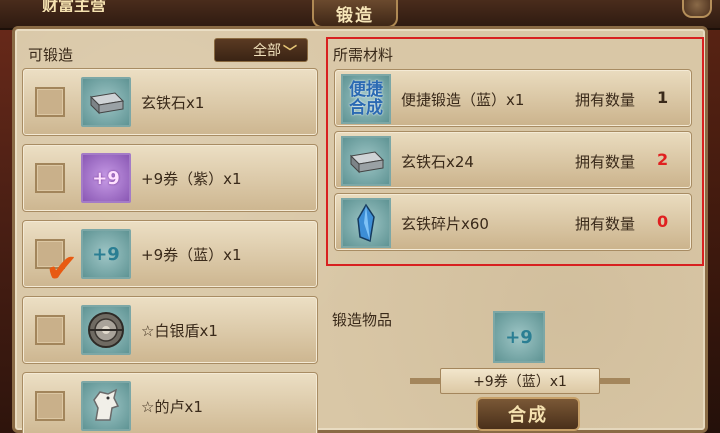 This screenshot has height=433, width=720. Describe the element at coordinates (362, 320) in the screenshot. I see `result-label: 锻造物品` at that location.